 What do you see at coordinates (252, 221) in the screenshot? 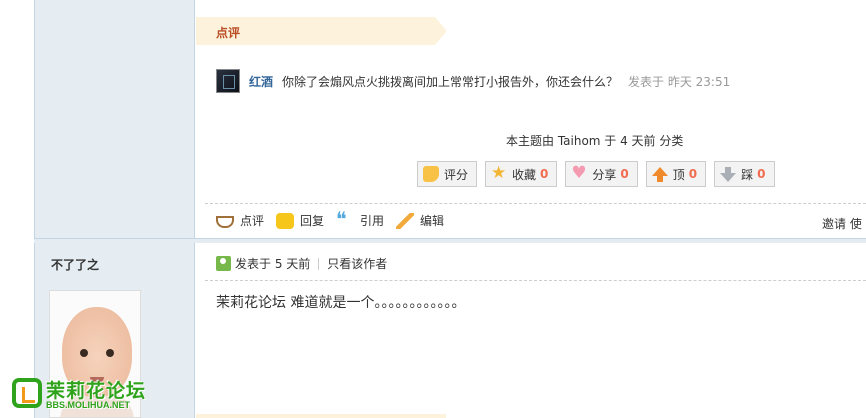
I see `comment-link-label: 点评` at bounding box center [252, 221].